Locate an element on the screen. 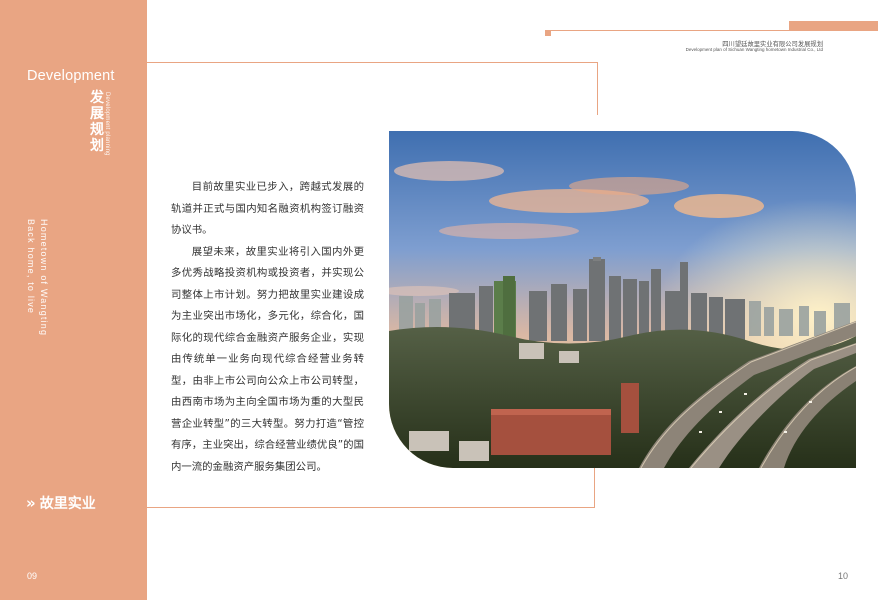  frame-bottom-vertical is located at coordinates (594, 488).